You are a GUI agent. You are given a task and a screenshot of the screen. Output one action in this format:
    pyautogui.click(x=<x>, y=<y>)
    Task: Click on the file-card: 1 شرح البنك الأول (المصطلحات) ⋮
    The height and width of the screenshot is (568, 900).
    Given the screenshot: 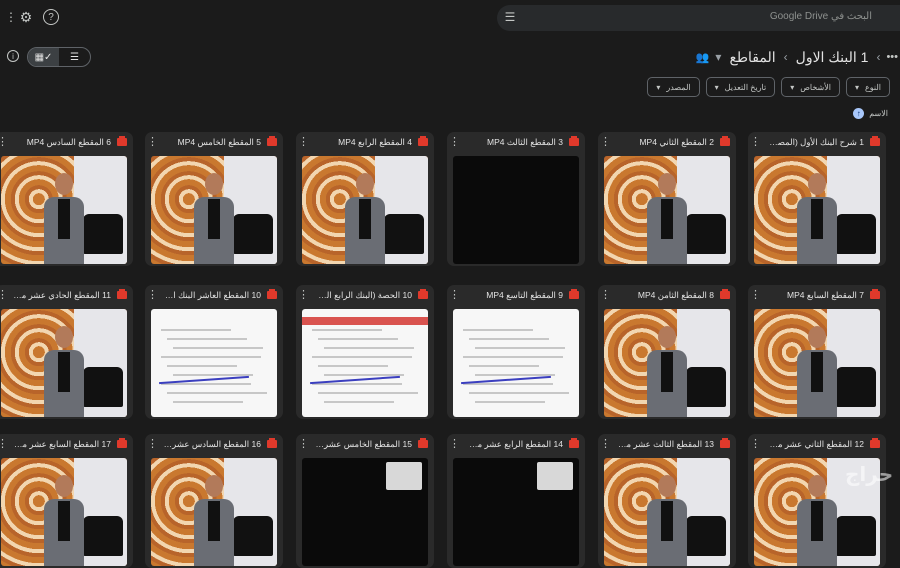 What is the action you would take?
    pyautogui.click(x=817, y=199)
    